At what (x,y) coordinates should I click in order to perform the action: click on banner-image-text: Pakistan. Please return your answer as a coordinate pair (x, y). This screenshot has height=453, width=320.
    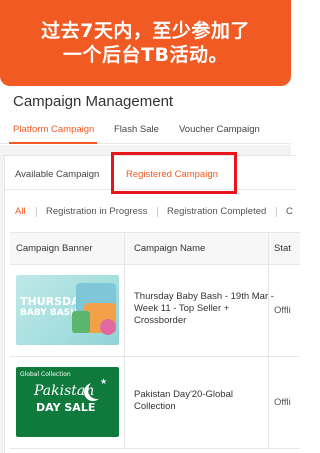
    Looking at the image, I should click on (64, 391).